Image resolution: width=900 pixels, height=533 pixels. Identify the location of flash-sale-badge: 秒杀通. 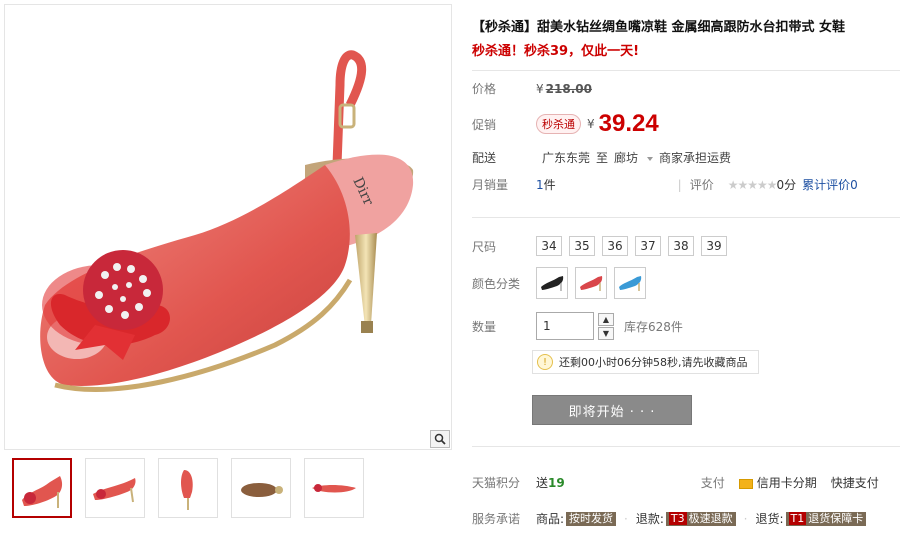
(558, 124).